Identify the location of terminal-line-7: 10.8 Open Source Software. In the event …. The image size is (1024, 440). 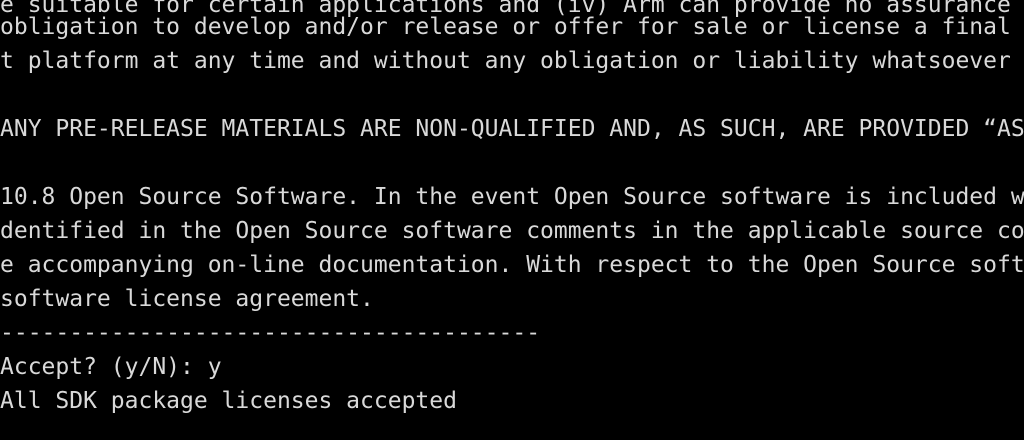
(512, 197).